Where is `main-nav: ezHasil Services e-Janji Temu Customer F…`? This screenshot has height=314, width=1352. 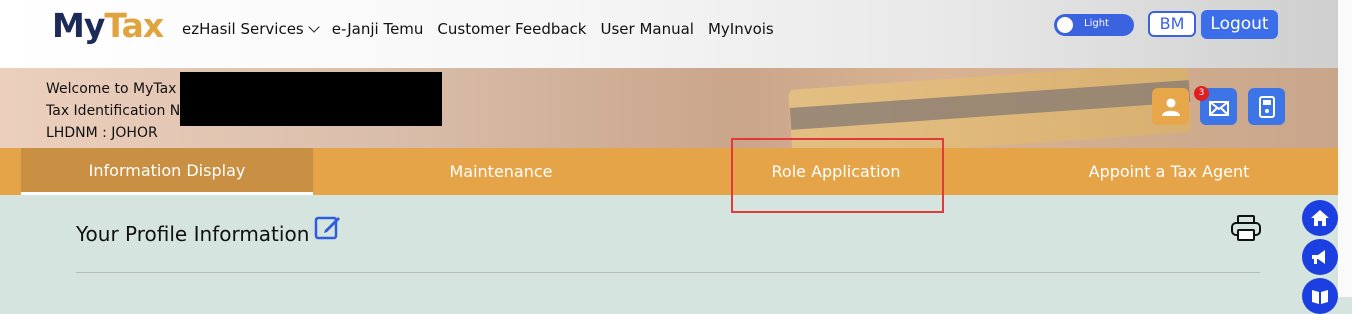
main-nav: ezHasil Services e-Janji Temu Customer F… is located at coordinates (478, 29).